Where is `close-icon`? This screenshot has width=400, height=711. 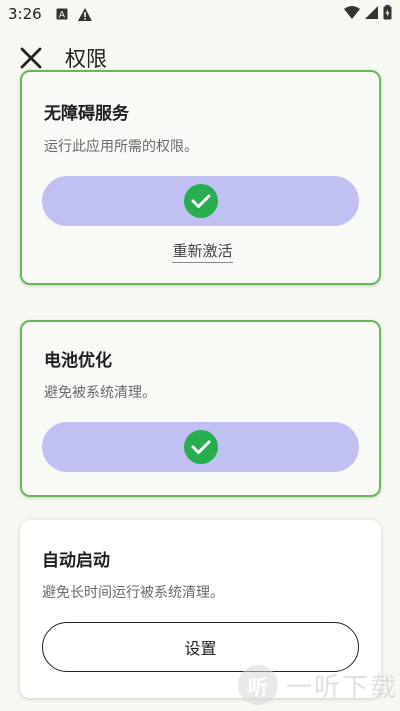
close-icon is located at coordinates (31, 58).